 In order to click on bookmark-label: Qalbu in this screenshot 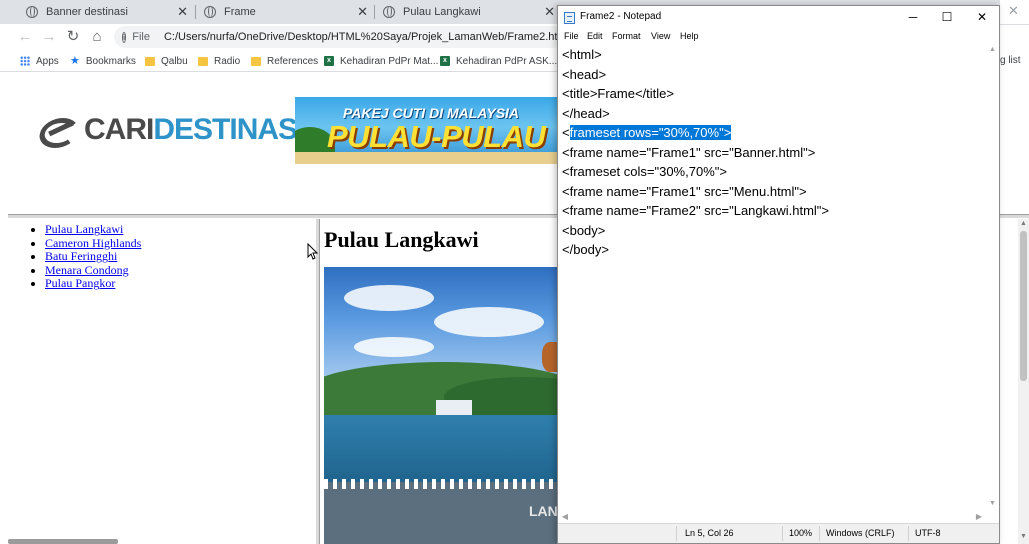, I will do `click(174, 61)`.